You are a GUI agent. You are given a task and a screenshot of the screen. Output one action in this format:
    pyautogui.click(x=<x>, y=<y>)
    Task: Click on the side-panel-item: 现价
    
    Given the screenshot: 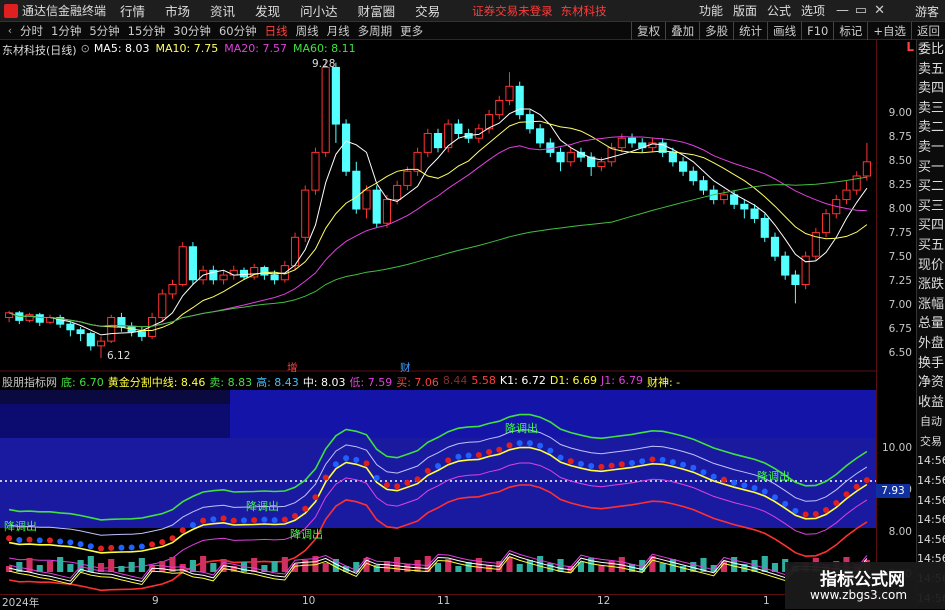 What is the action you would take?
    pyautogui.click(x=931, y=266)
    